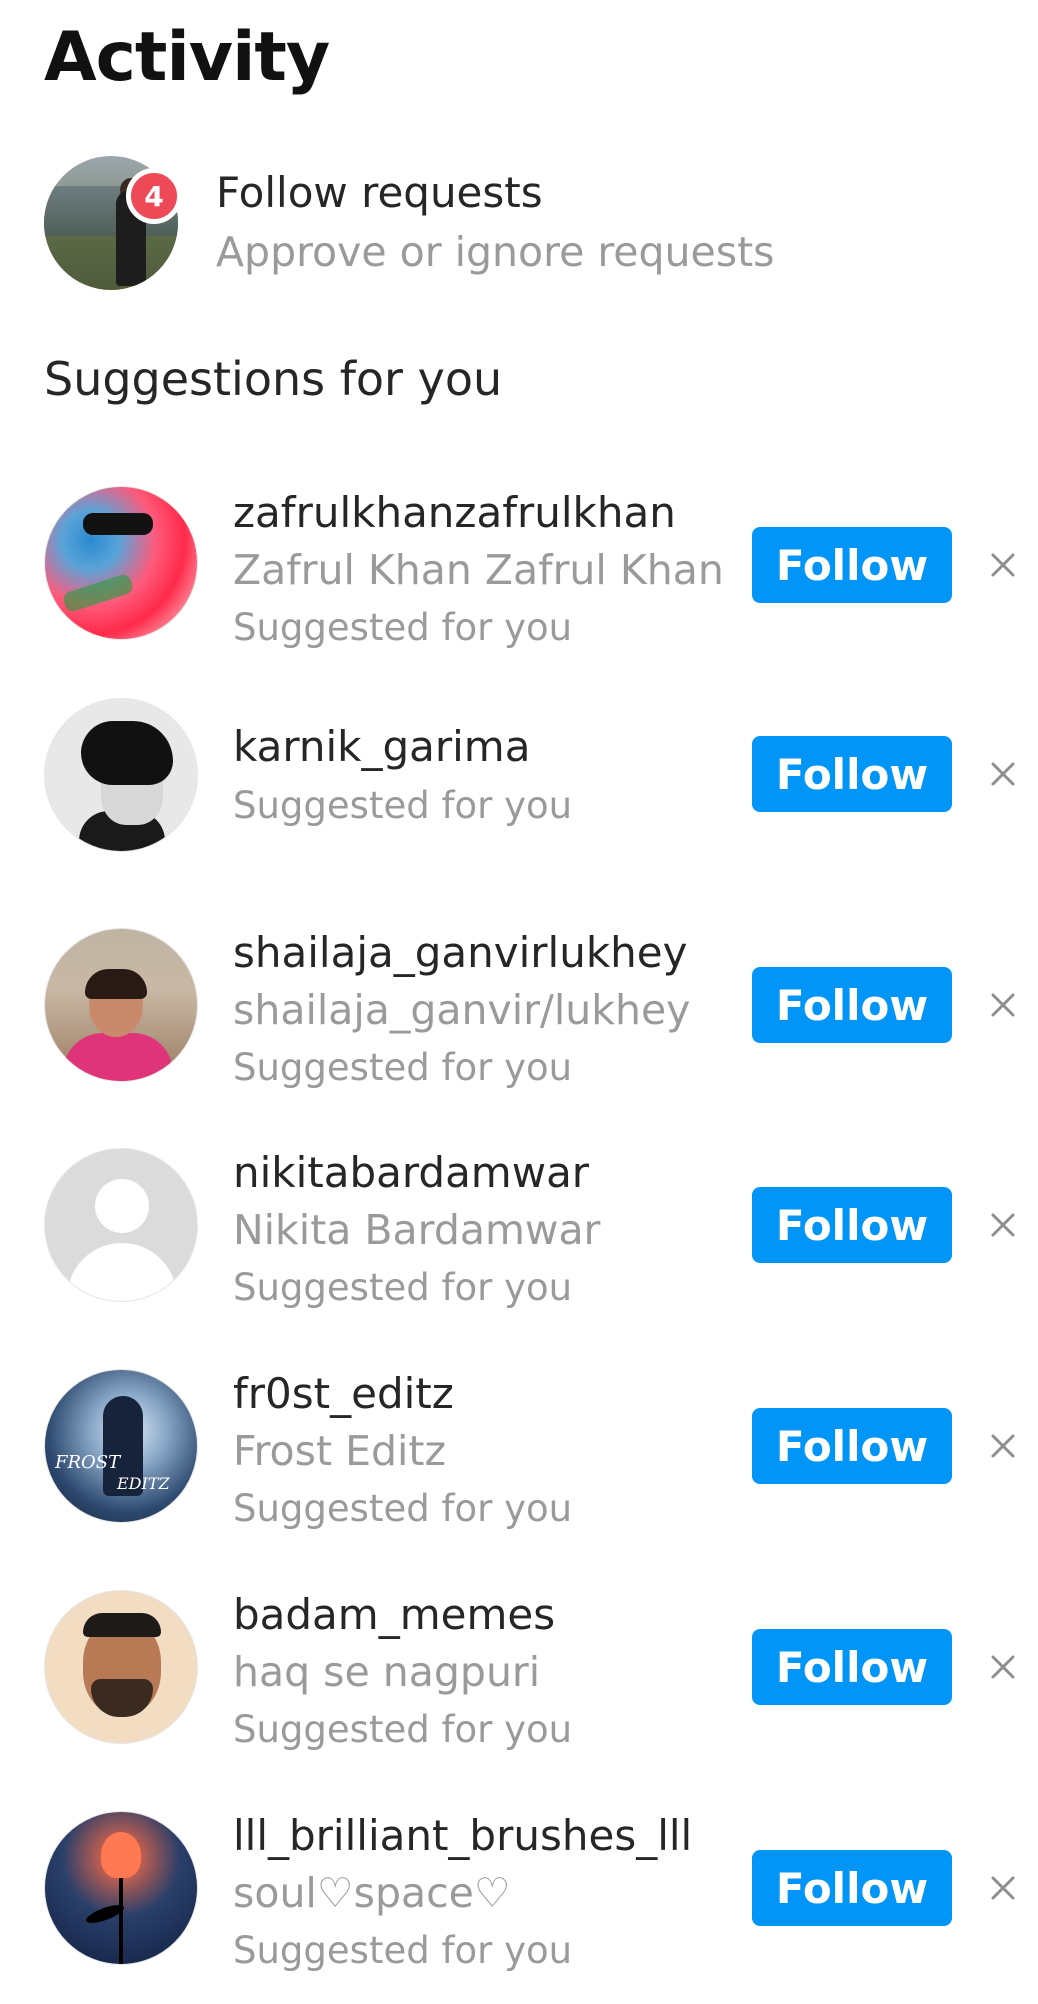  I want to click on username: zafrulkhanzafrulkhan, so click(454, 512).